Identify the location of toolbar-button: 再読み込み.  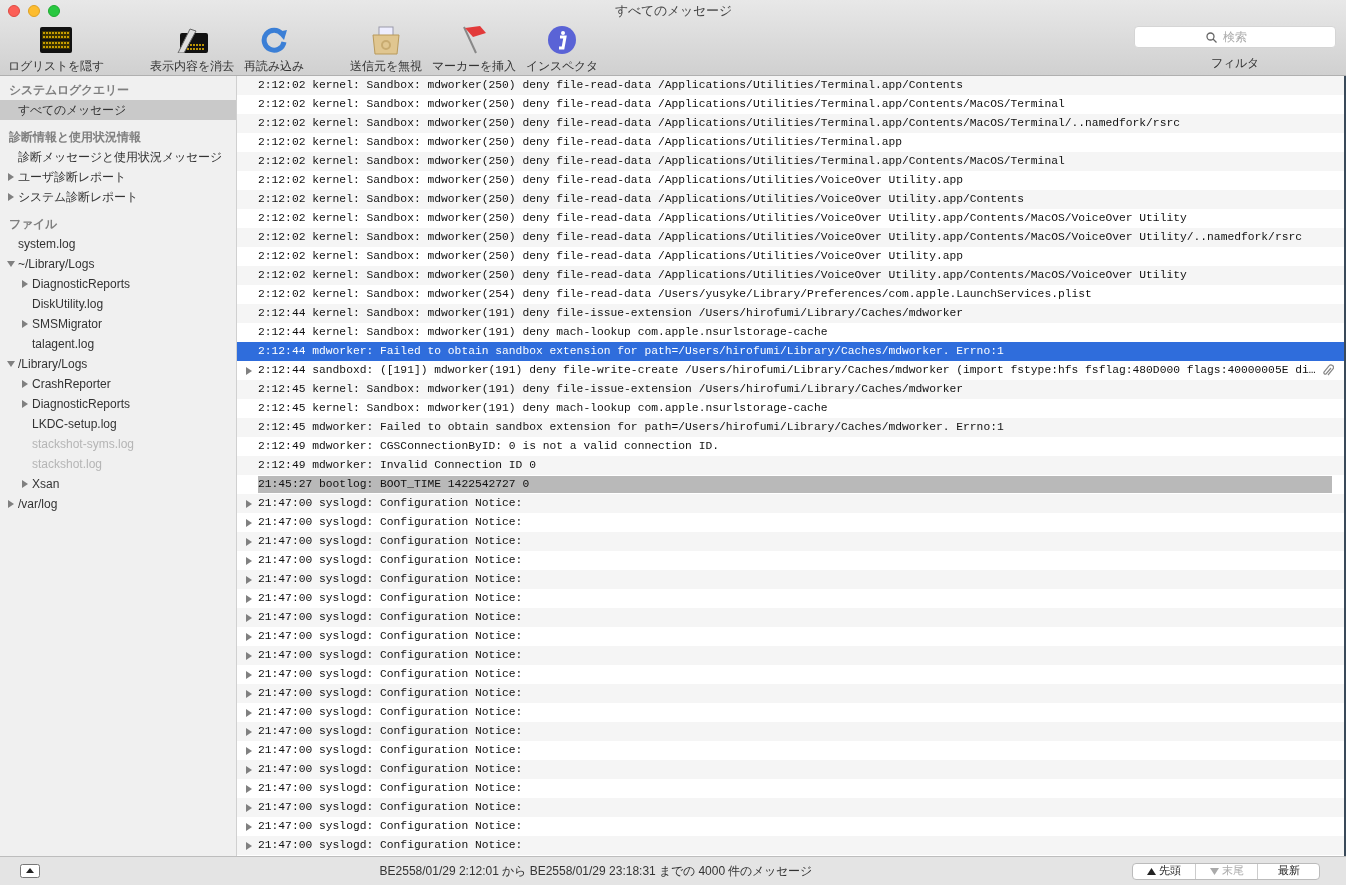
(274, 50).